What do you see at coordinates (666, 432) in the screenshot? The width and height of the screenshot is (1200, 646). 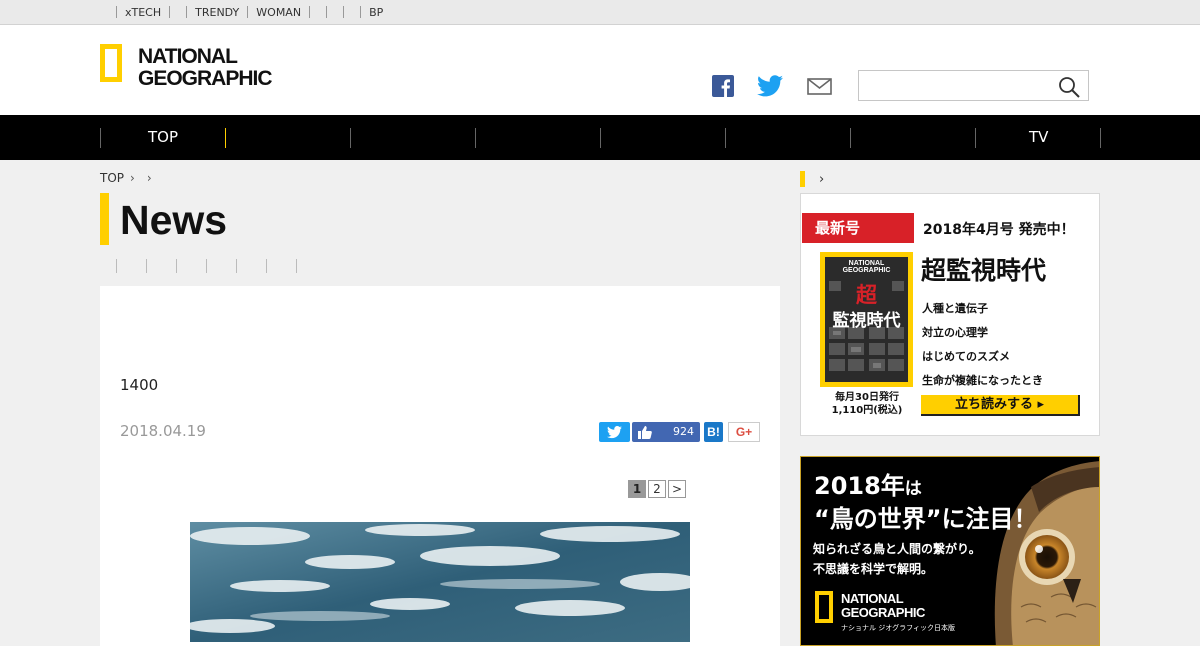 I see `facebook-like-button: 924` at bounding box center [666, 432].